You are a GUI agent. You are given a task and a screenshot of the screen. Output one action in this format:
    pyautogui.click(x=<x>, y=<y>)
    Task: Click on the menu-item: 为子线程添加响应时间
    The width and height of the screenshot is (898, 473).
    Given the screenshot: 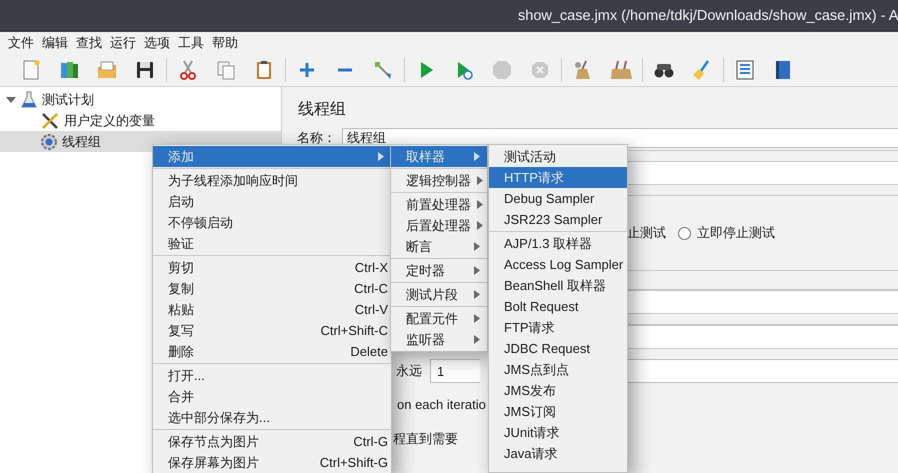 What is the action you would take?
    pyautogui.click(x=272, y=180)
    